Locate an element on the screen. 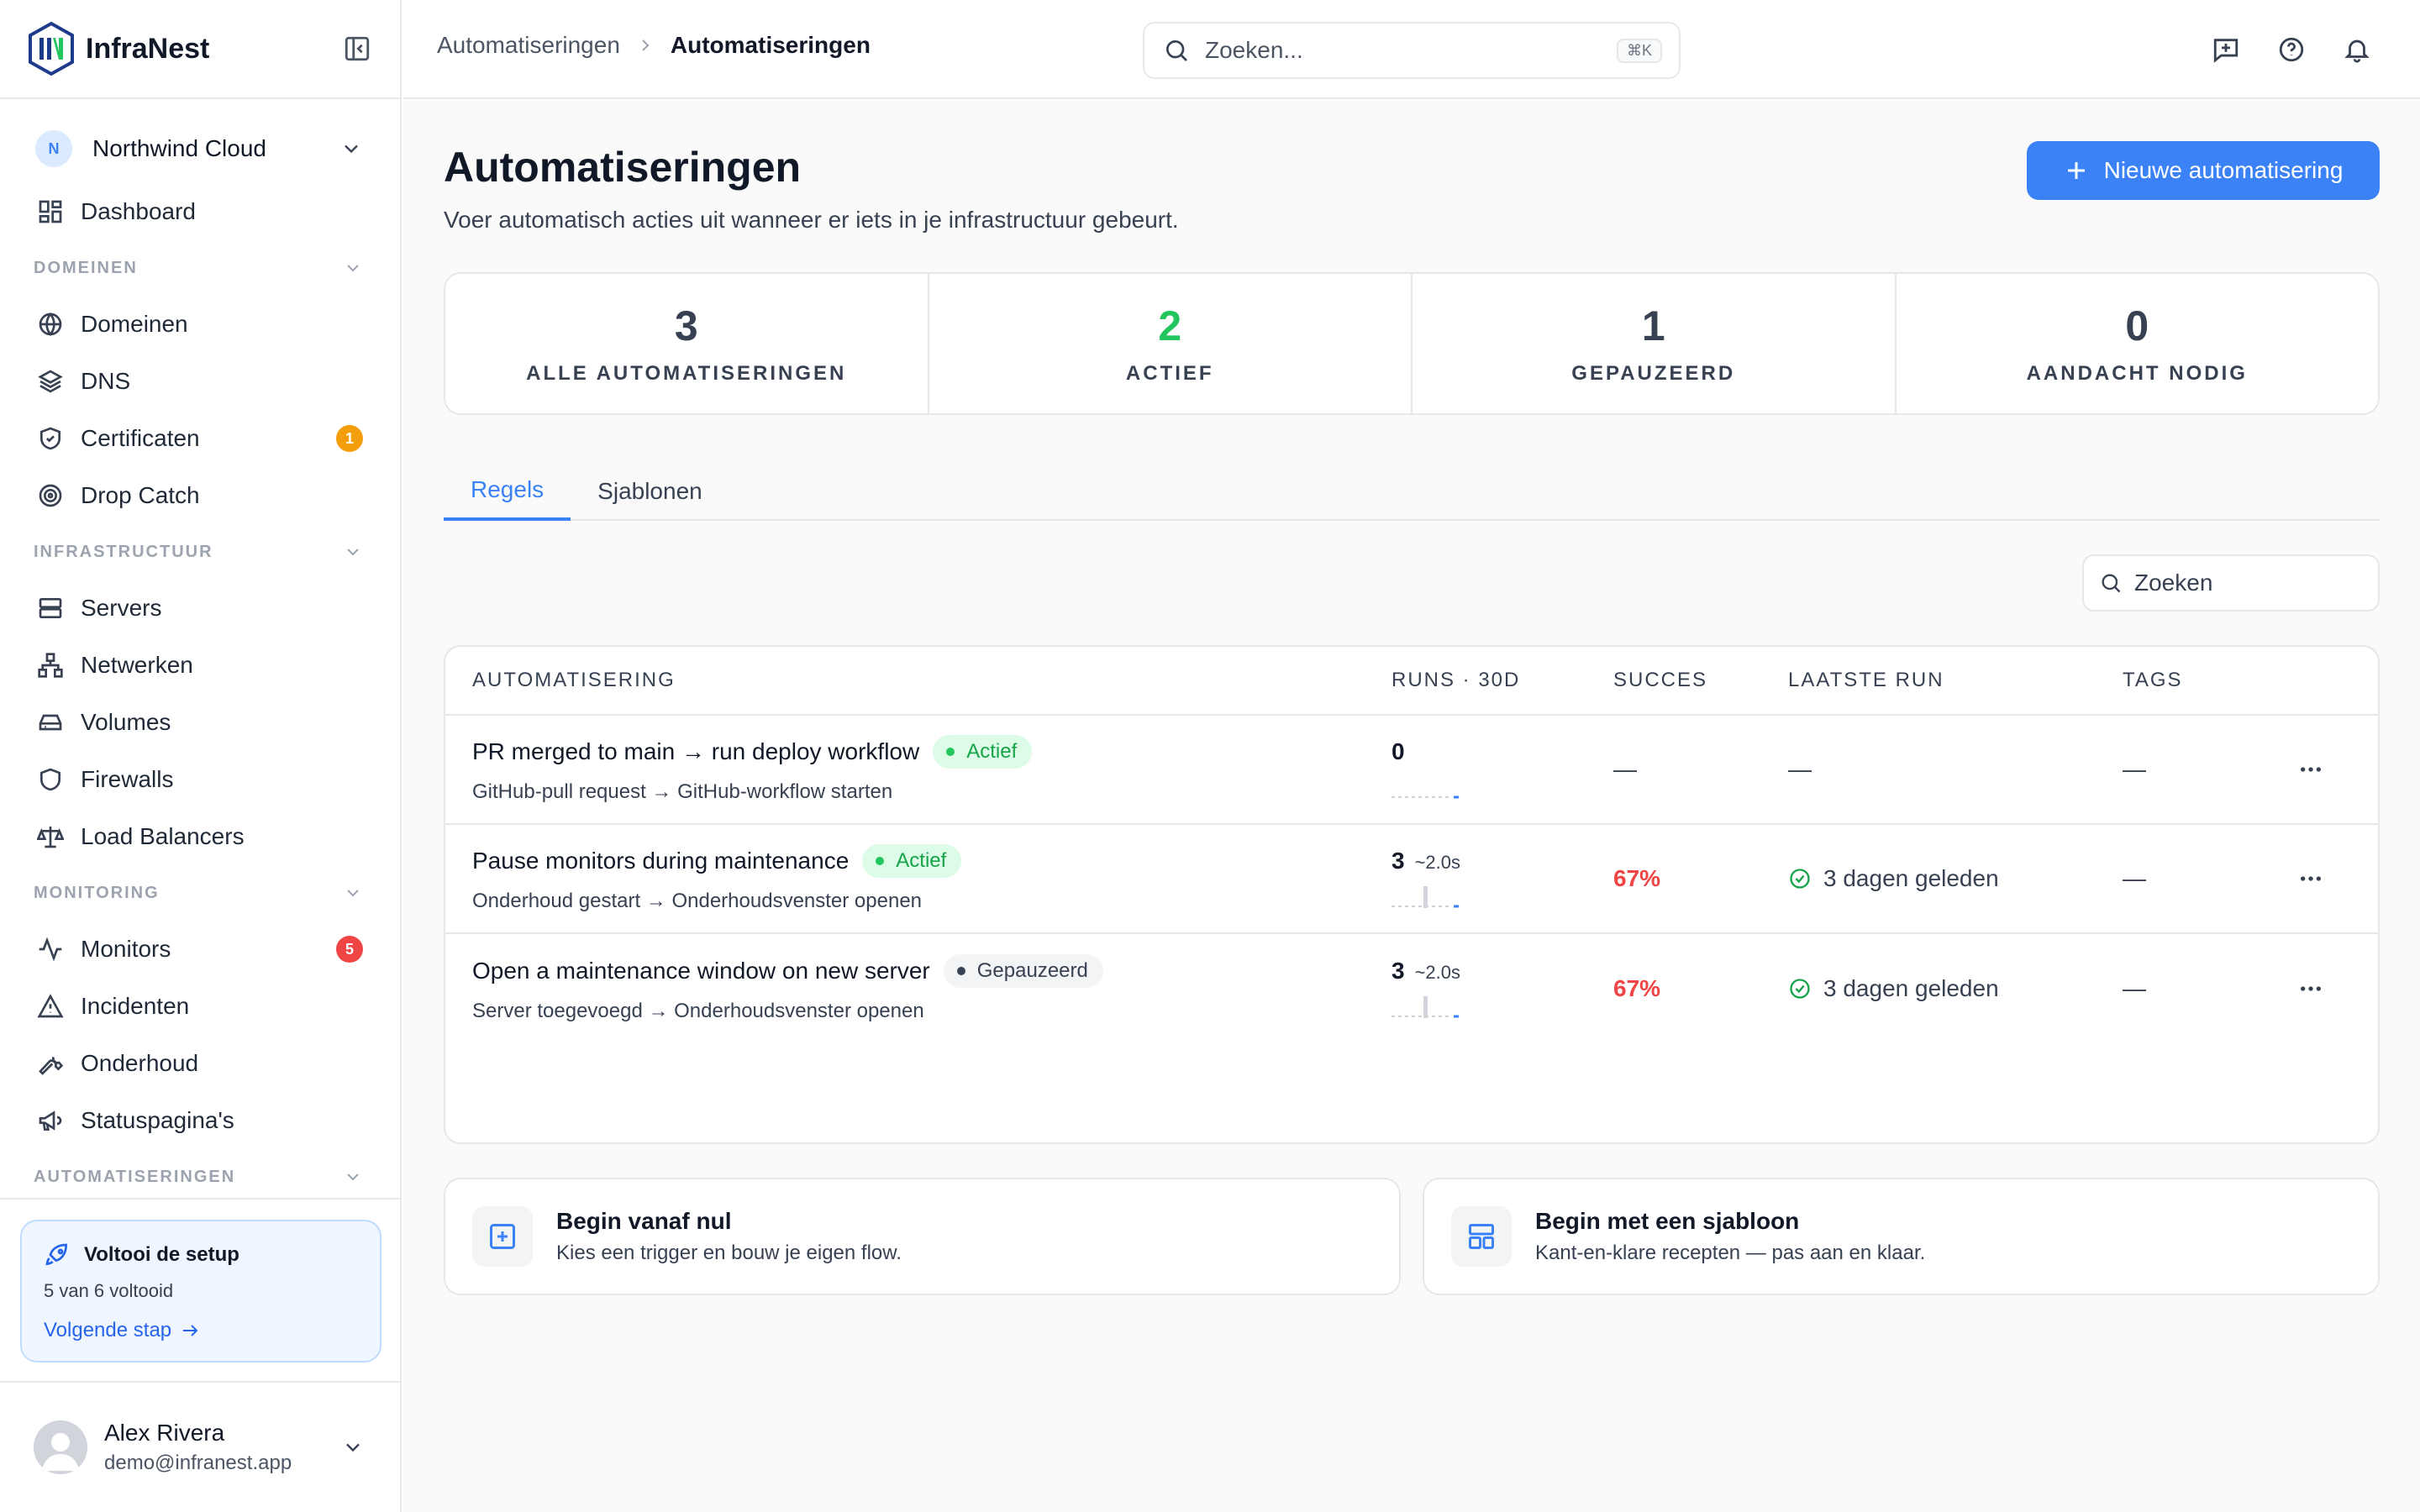 Image resolution: width=2420 pixels, height=1512 pixels. section-monitoring: MONITORING is located at coordinates (200, 893).